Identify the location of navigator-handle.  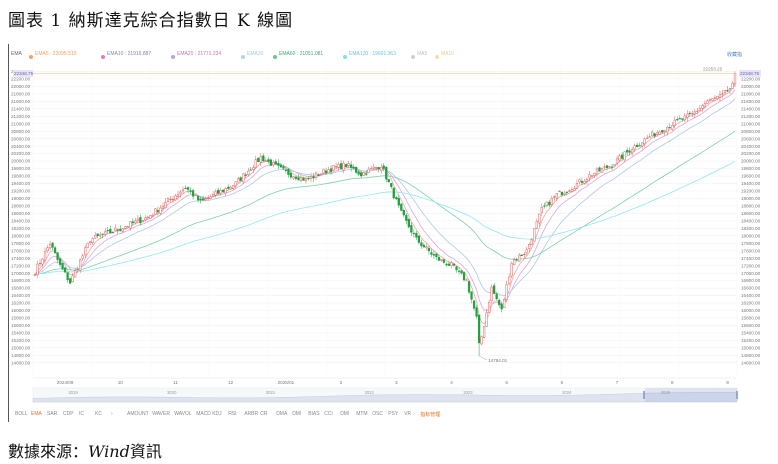
(737, 395).